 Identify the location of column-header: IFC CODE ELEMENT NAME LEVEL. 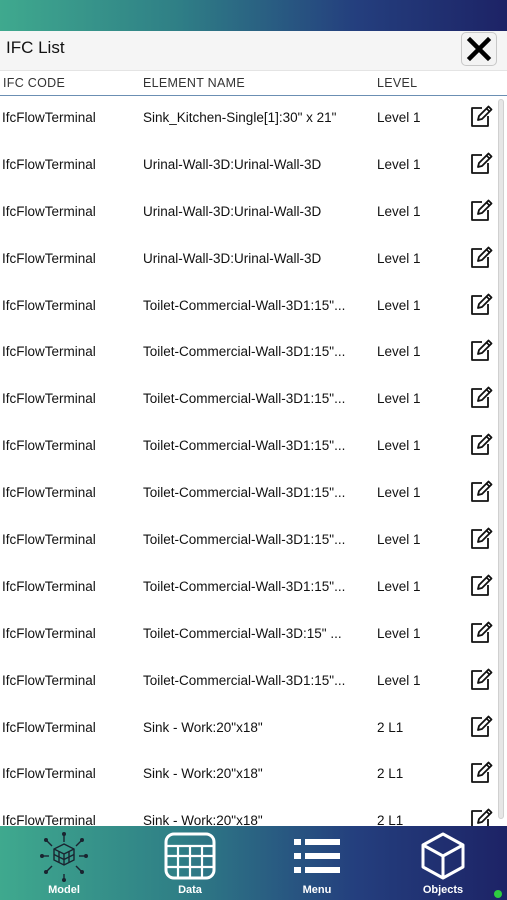
(253, 84).